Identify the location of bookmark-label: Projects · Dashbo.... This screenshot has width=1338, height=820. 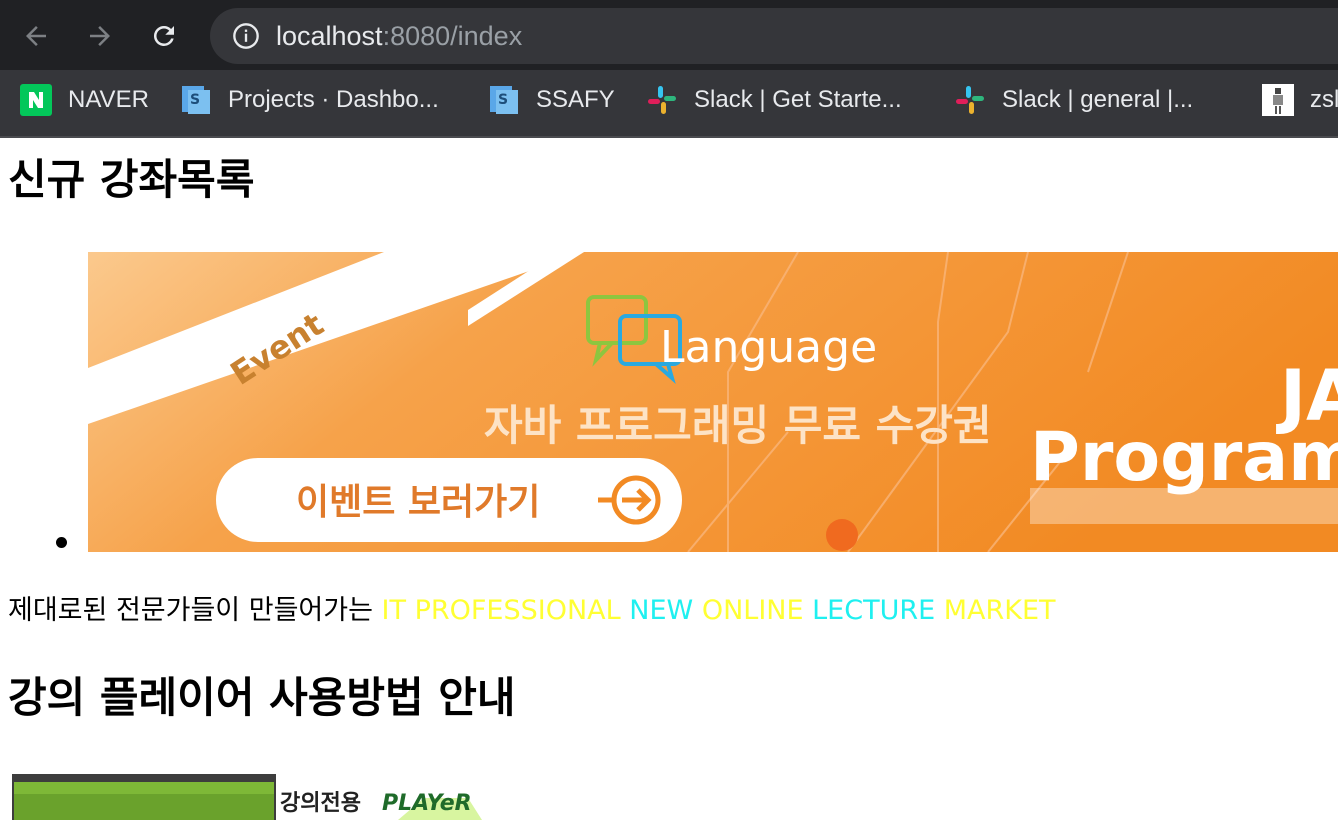
(333, 99).